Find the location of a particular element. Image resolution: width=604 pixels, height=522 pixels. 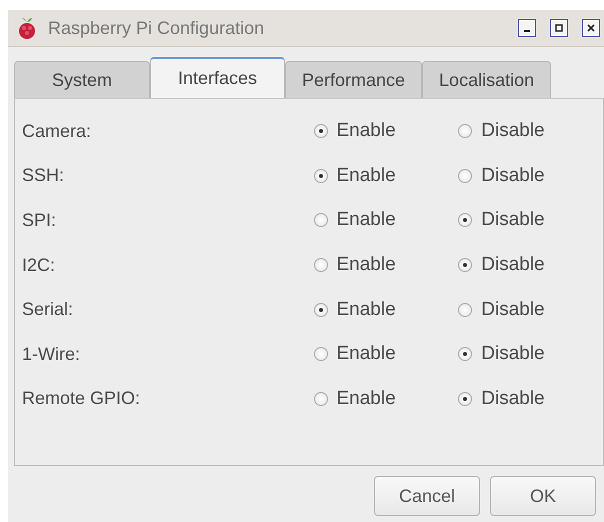

maximize-icon is located at coordinates (559, 28).